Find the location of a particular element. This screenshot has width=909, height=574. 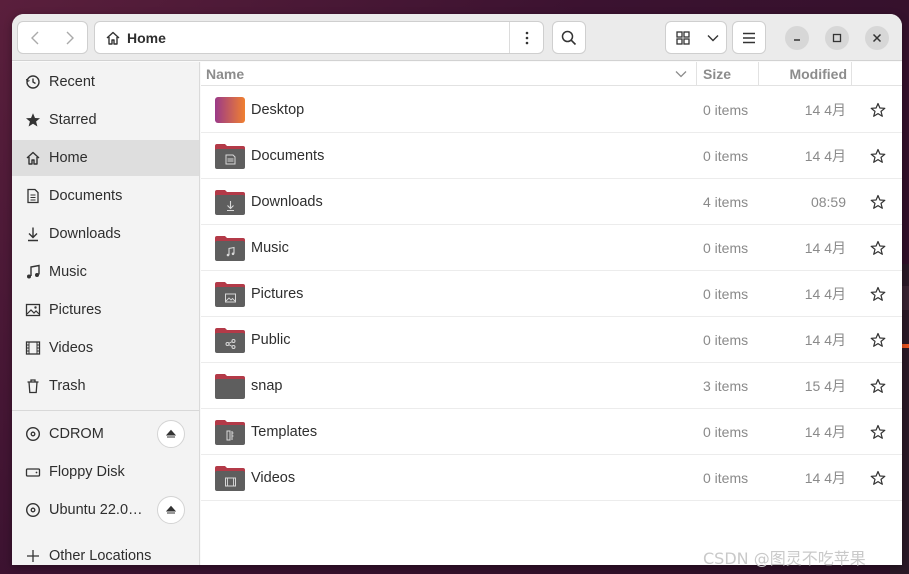

sidebar-item-pictures: Pictures is located at coordinates (105, 310).